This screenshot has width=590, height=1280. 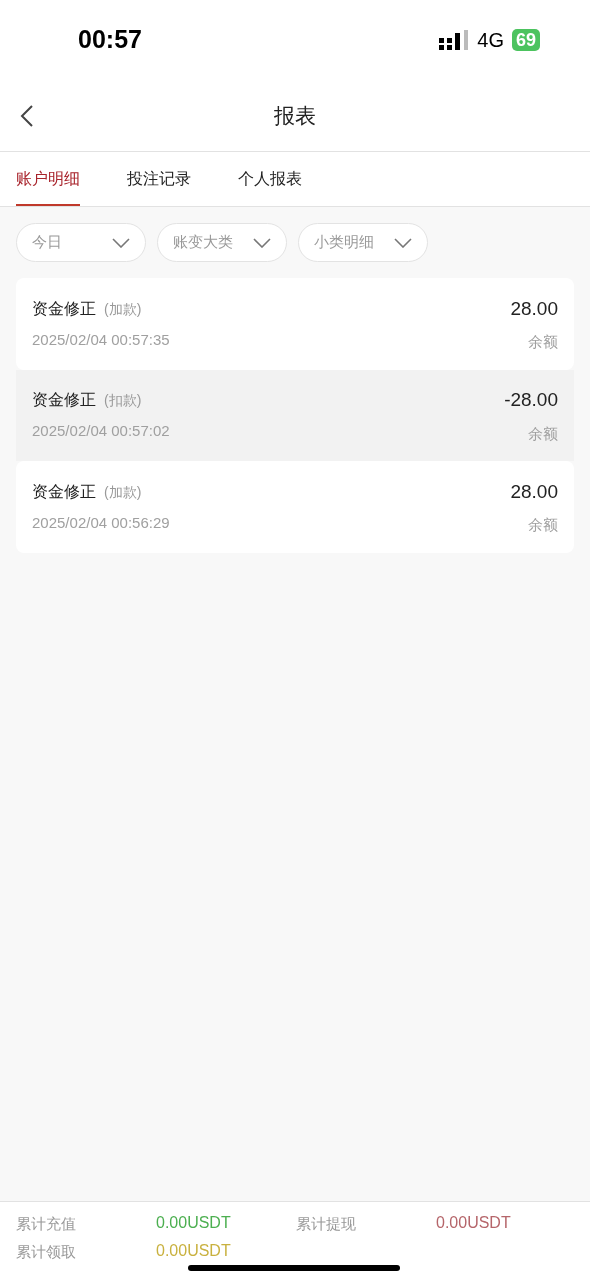 What do you see at coordinates (123, 401) in the screenshot?
I see `record-type: (扣款)` at bounding box center [123, 401].